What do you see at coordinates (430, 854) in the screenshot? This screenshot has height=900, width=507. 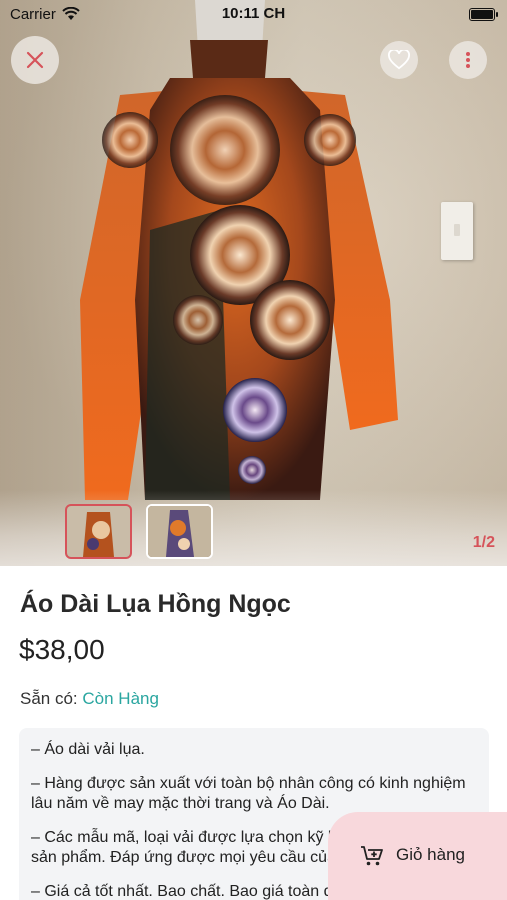 I see `cart-button-label: Giỏ hàng` at bounding box center [430, 854].